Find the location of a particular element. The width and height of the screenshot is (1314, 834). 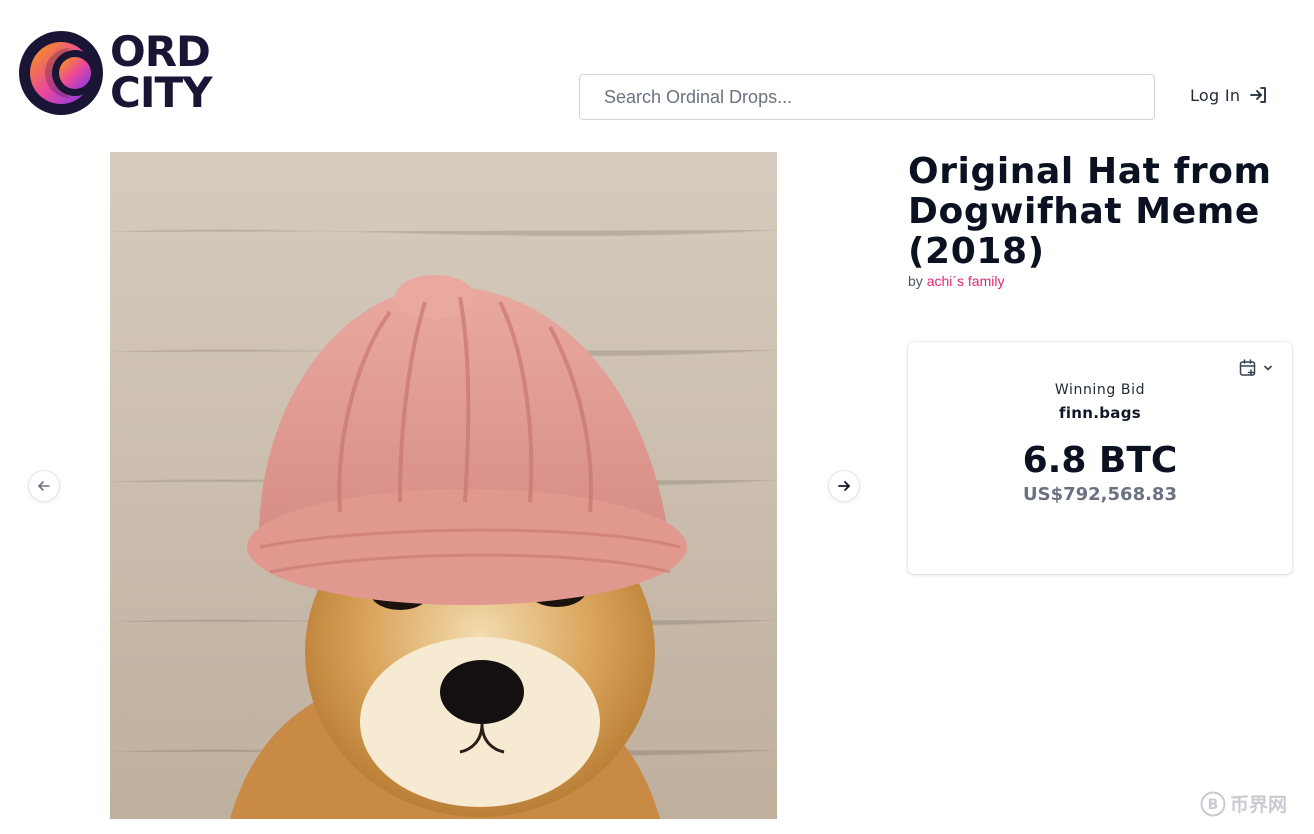

brand-logo: ORD CITY is located at coordinates (123, 73).